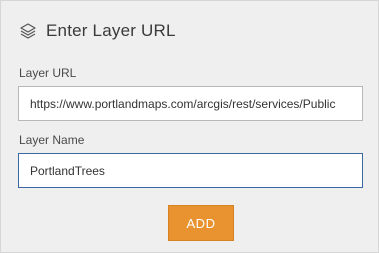  What do you see at coordinates (201, 223) in the screenshot?
I see `add-button: ADD` at bounding box center [201, 223].